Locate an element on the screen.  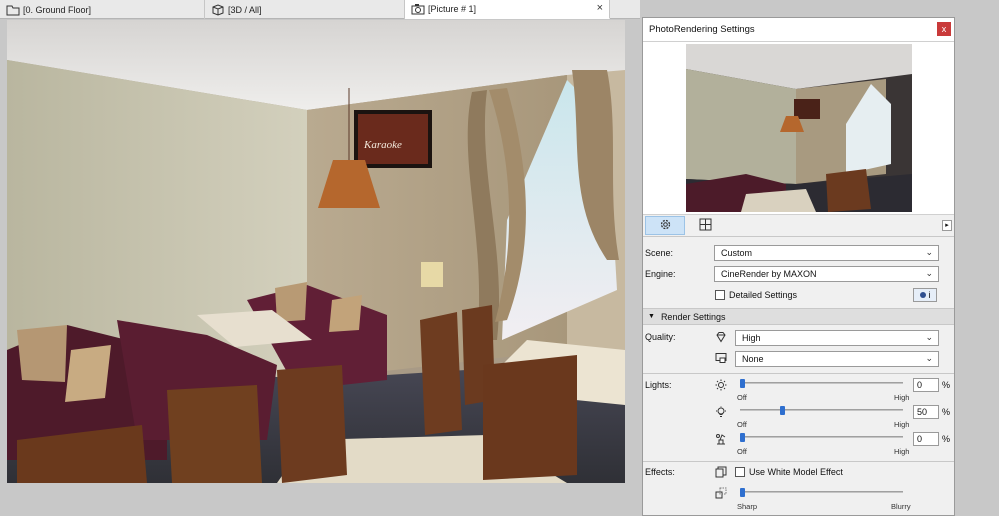
detailed-settings-checkbox is located at coordinates (720, 295).